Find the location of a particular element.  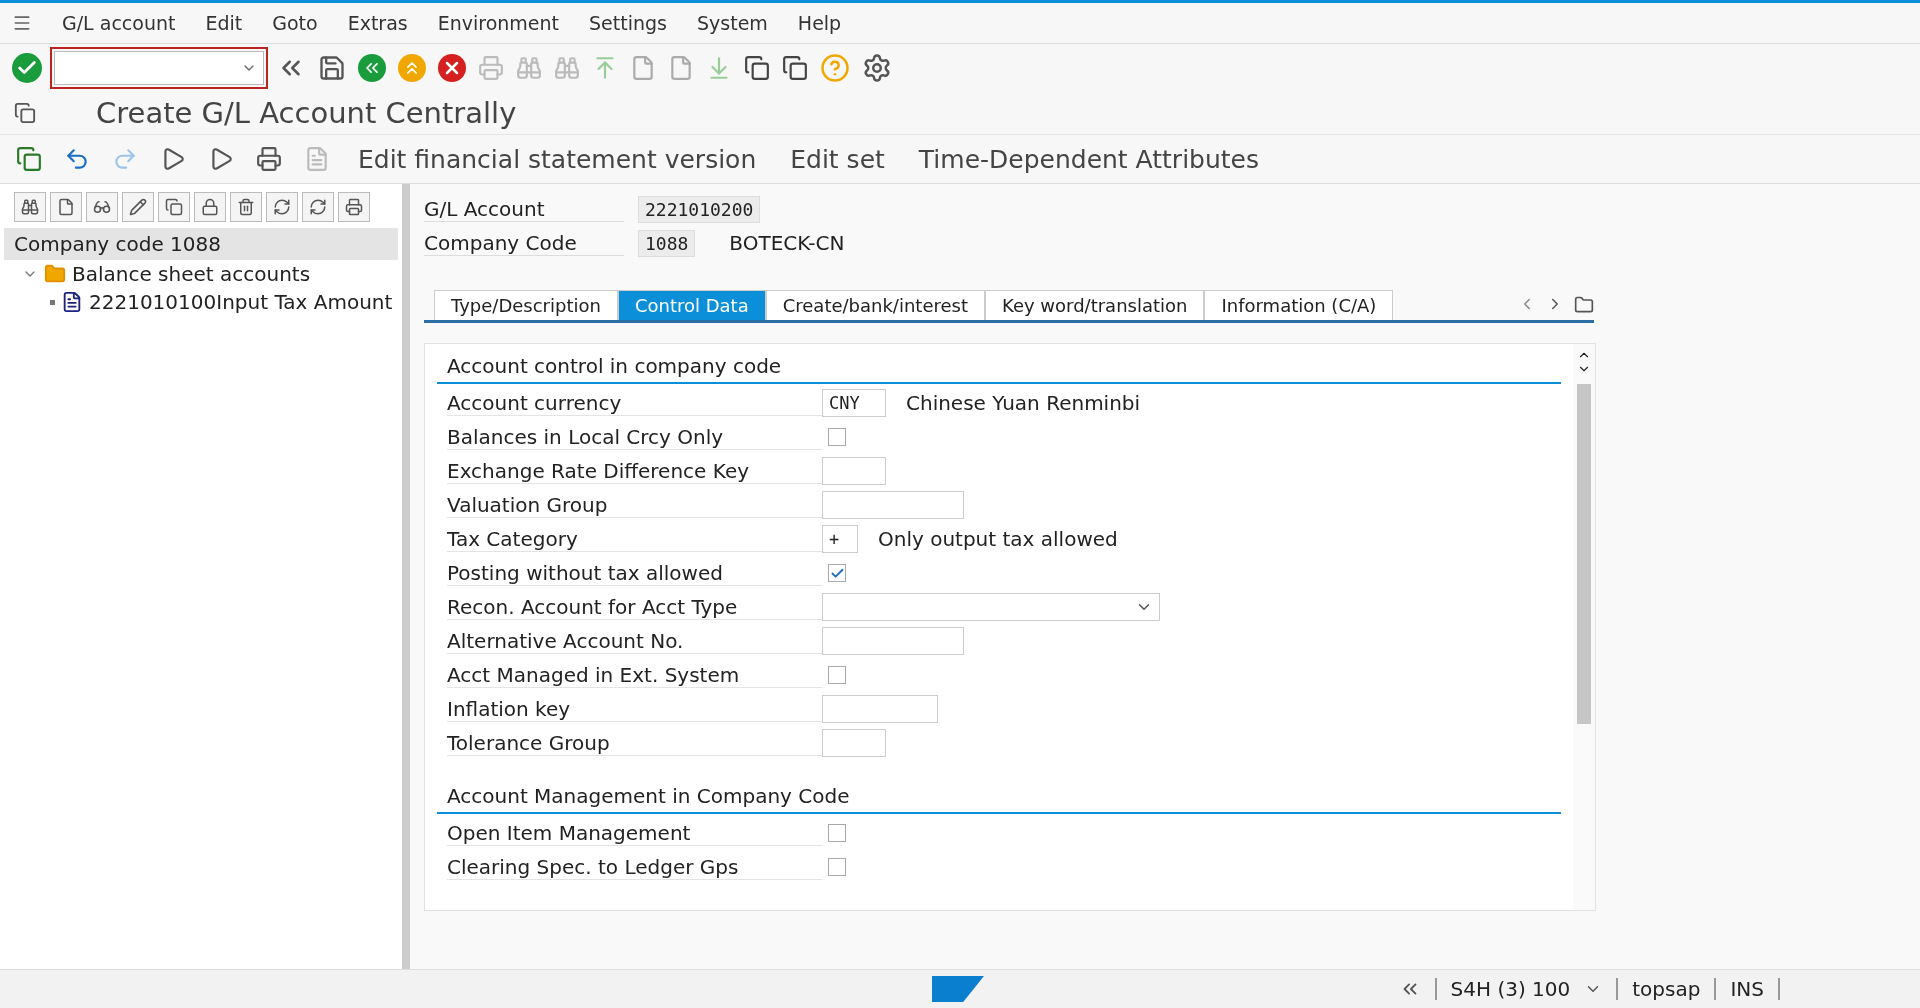

section-title: Account control in company code is located at coordinates (999, 367).